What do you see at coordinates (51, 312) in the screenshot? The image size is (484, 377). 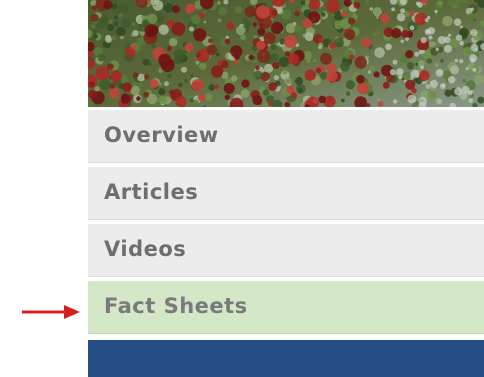 I see `arrow-right-icon` at bounding box center [51, 312].